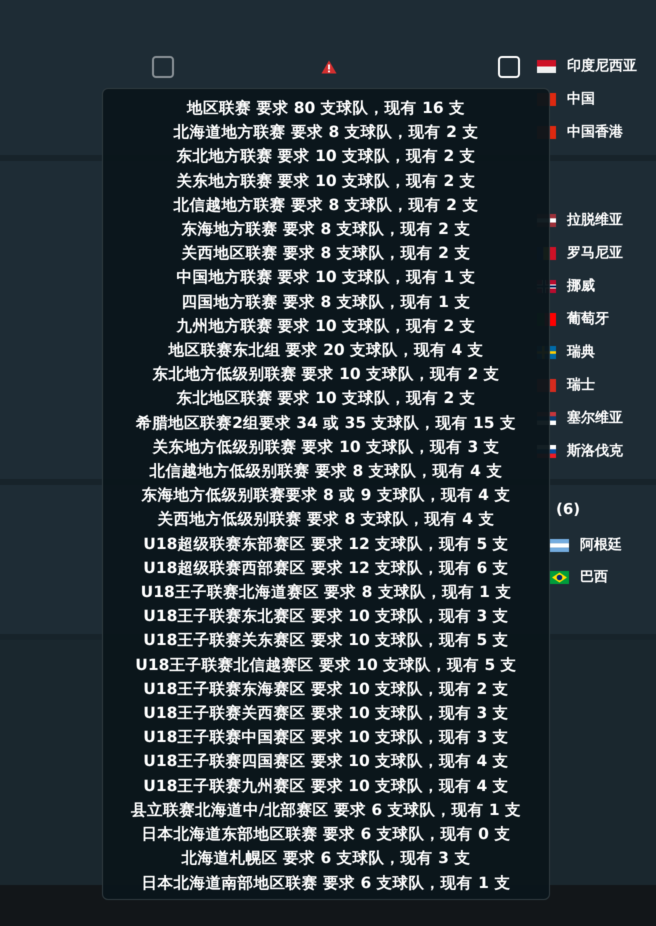  What do you see at coordinates (326, 568) in the screenshot?
I see `tooltip-line: U18超级联赛西部赛区 要求 12 支球队，现有 6 支` at bounding box center [326, 568].